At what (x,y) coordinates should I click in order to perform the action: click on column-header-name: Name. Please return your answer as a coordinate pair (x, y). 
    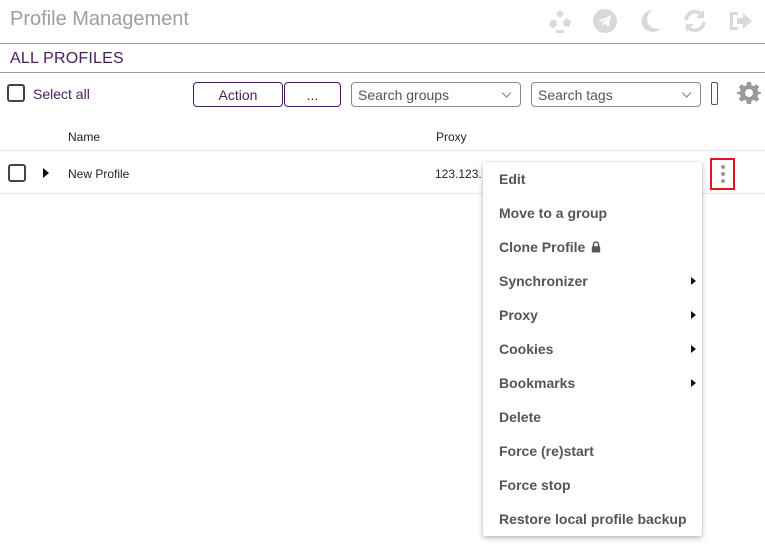
    Looking at the image, I should click on (84, 137).